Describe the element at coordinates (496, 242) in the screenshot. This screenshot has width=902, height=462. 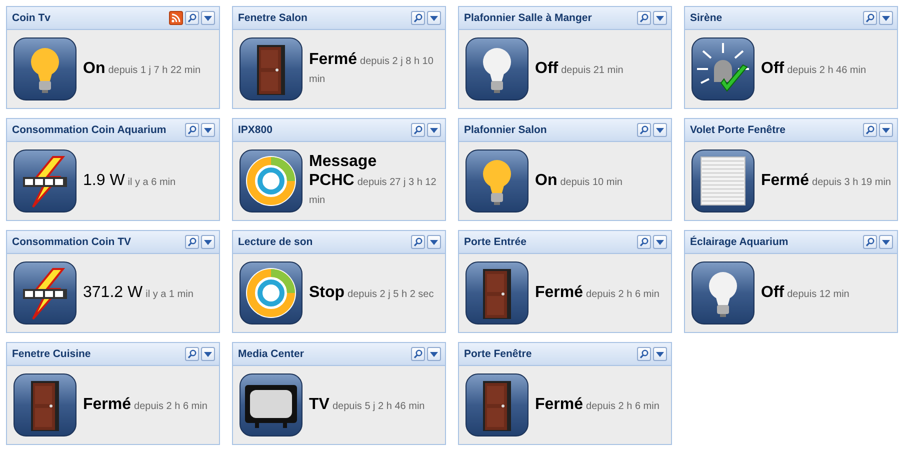
I see `widget-title: Porte Entrée` at that location.